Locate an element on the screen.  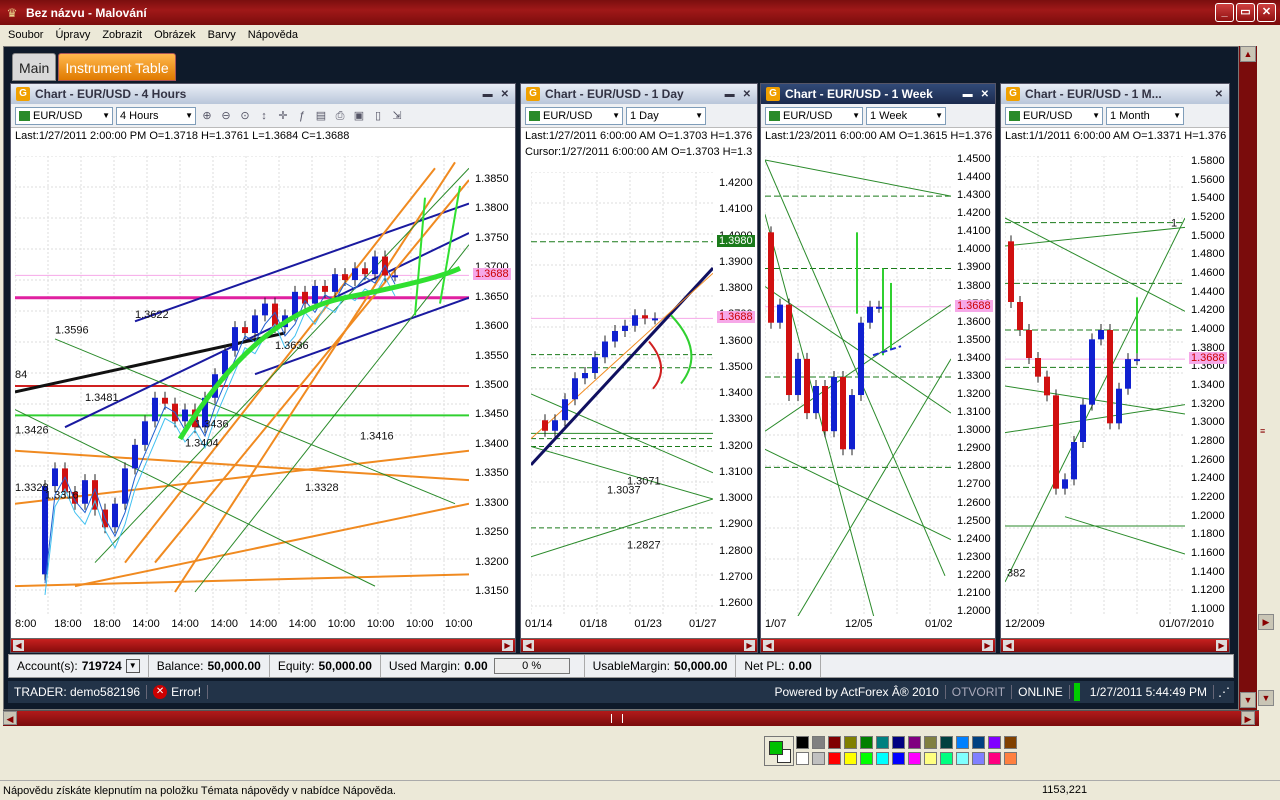
plot-area is located at coordinates (858, 386).